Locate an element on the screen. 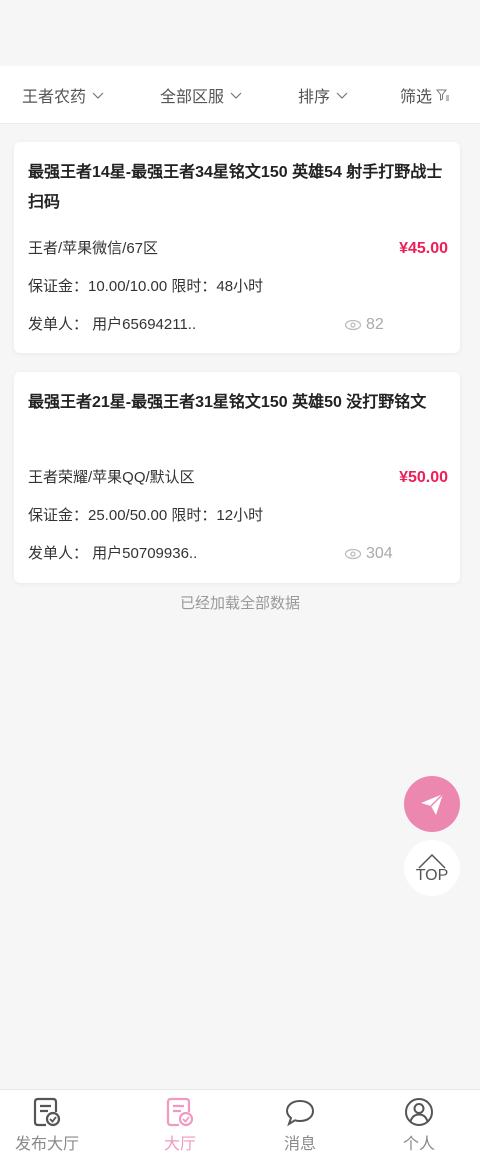 This screenshot has width=480, height=1163. order-title: 最强王者21星-最强王者31星铭文150 英雄50 没打野铭文 is located at coordinates (227, 402).